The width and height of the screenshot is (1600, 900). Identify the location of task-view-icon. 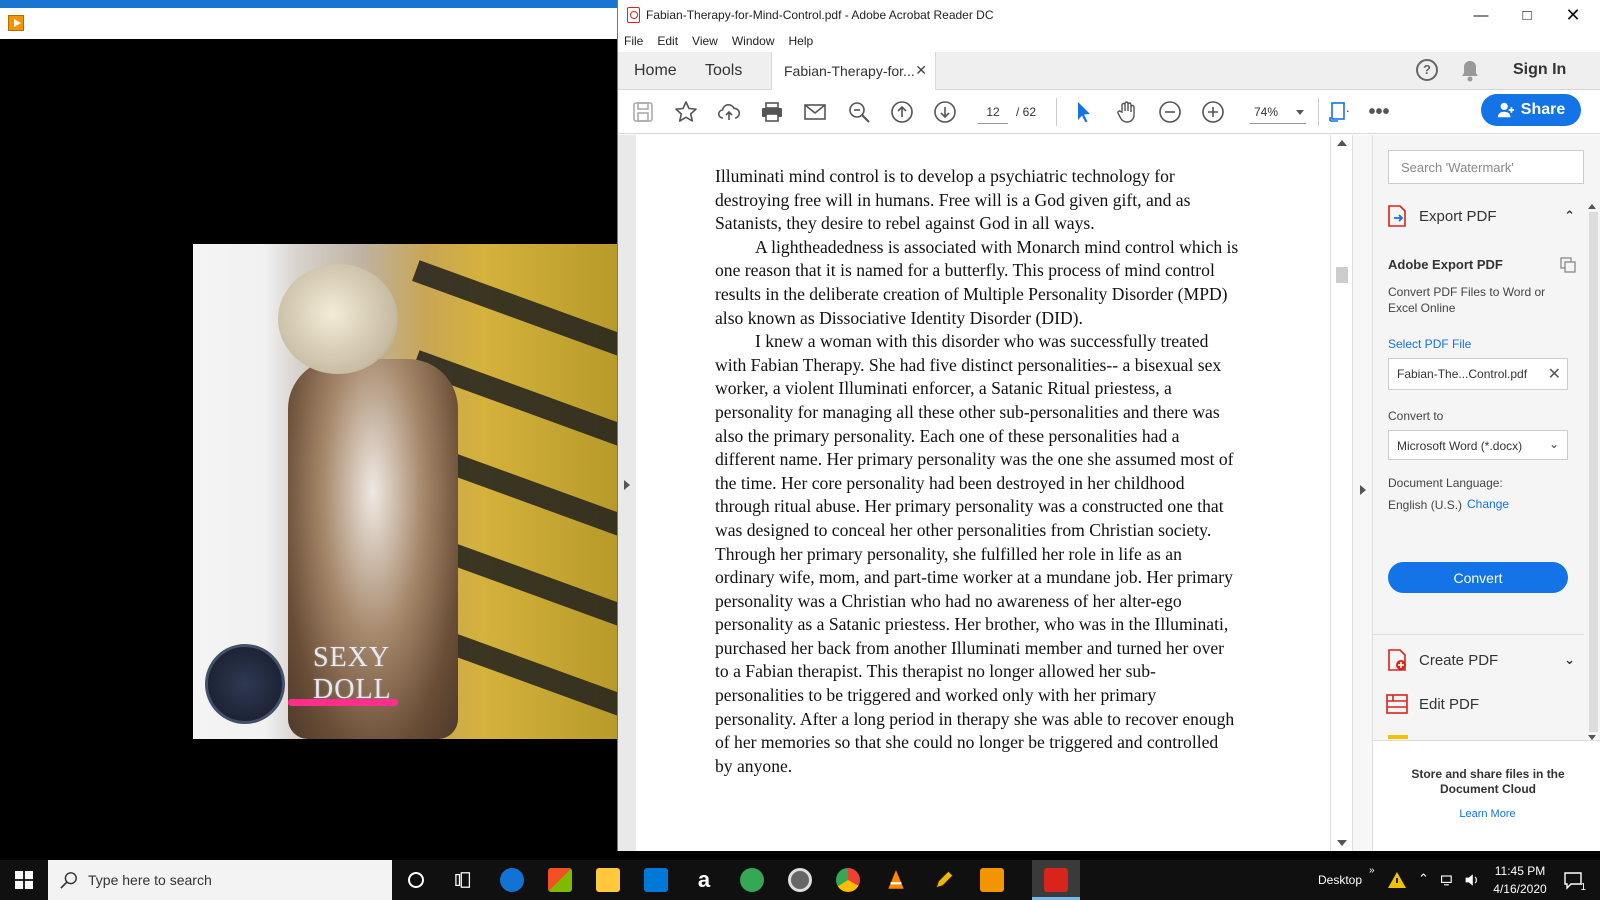
(464, 880).